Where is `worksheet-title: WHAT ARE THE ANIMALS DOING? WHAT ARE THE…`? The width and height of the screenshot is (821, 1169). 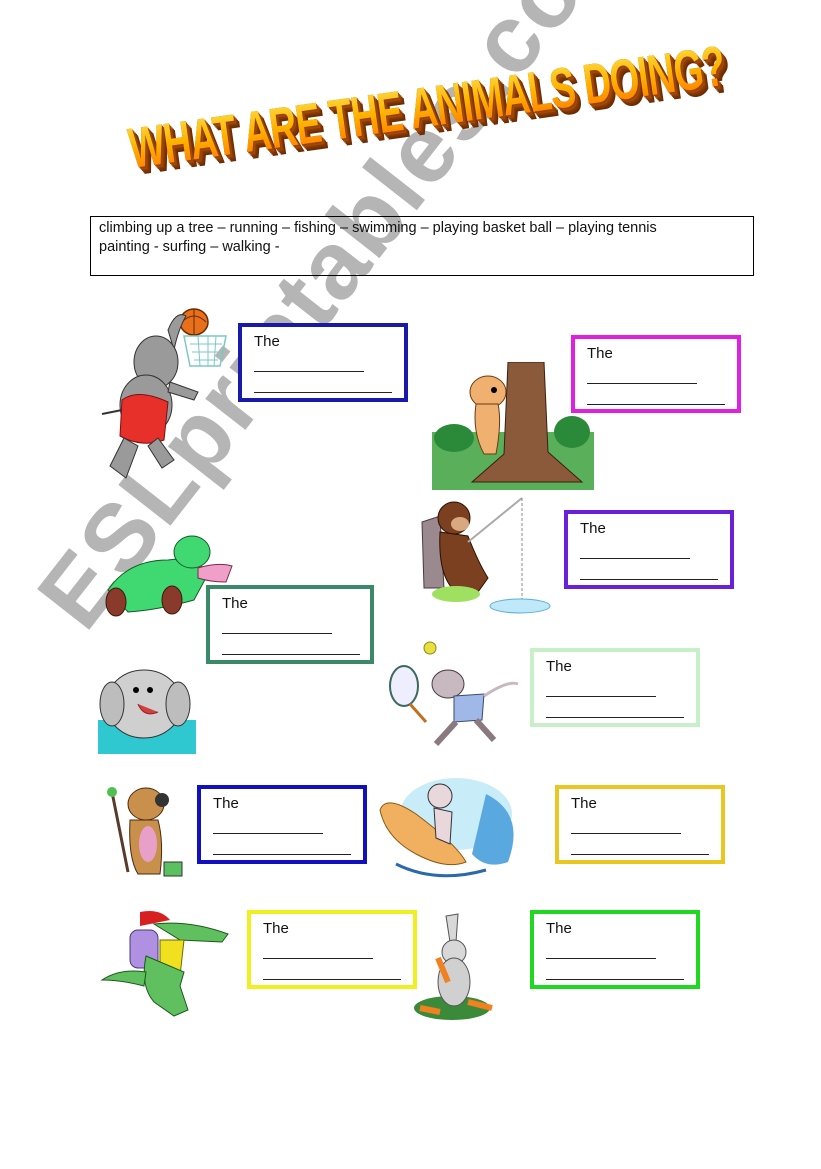 worksheet-title: WHAT ARE THE ANIMALS DOING? WHAT ARE THE… is located at coordinates (427, 128).